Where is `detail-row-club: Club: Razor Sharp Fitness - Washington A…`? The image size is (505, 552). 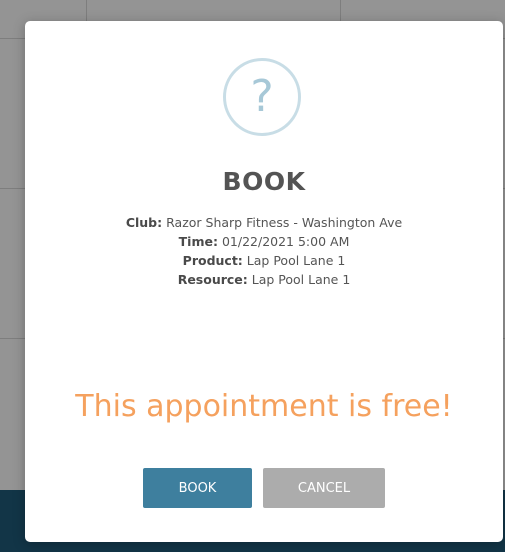
detail-row-club: Club: Razor Sharp Fitness - Washington A… is located at coordinates (264, 222).